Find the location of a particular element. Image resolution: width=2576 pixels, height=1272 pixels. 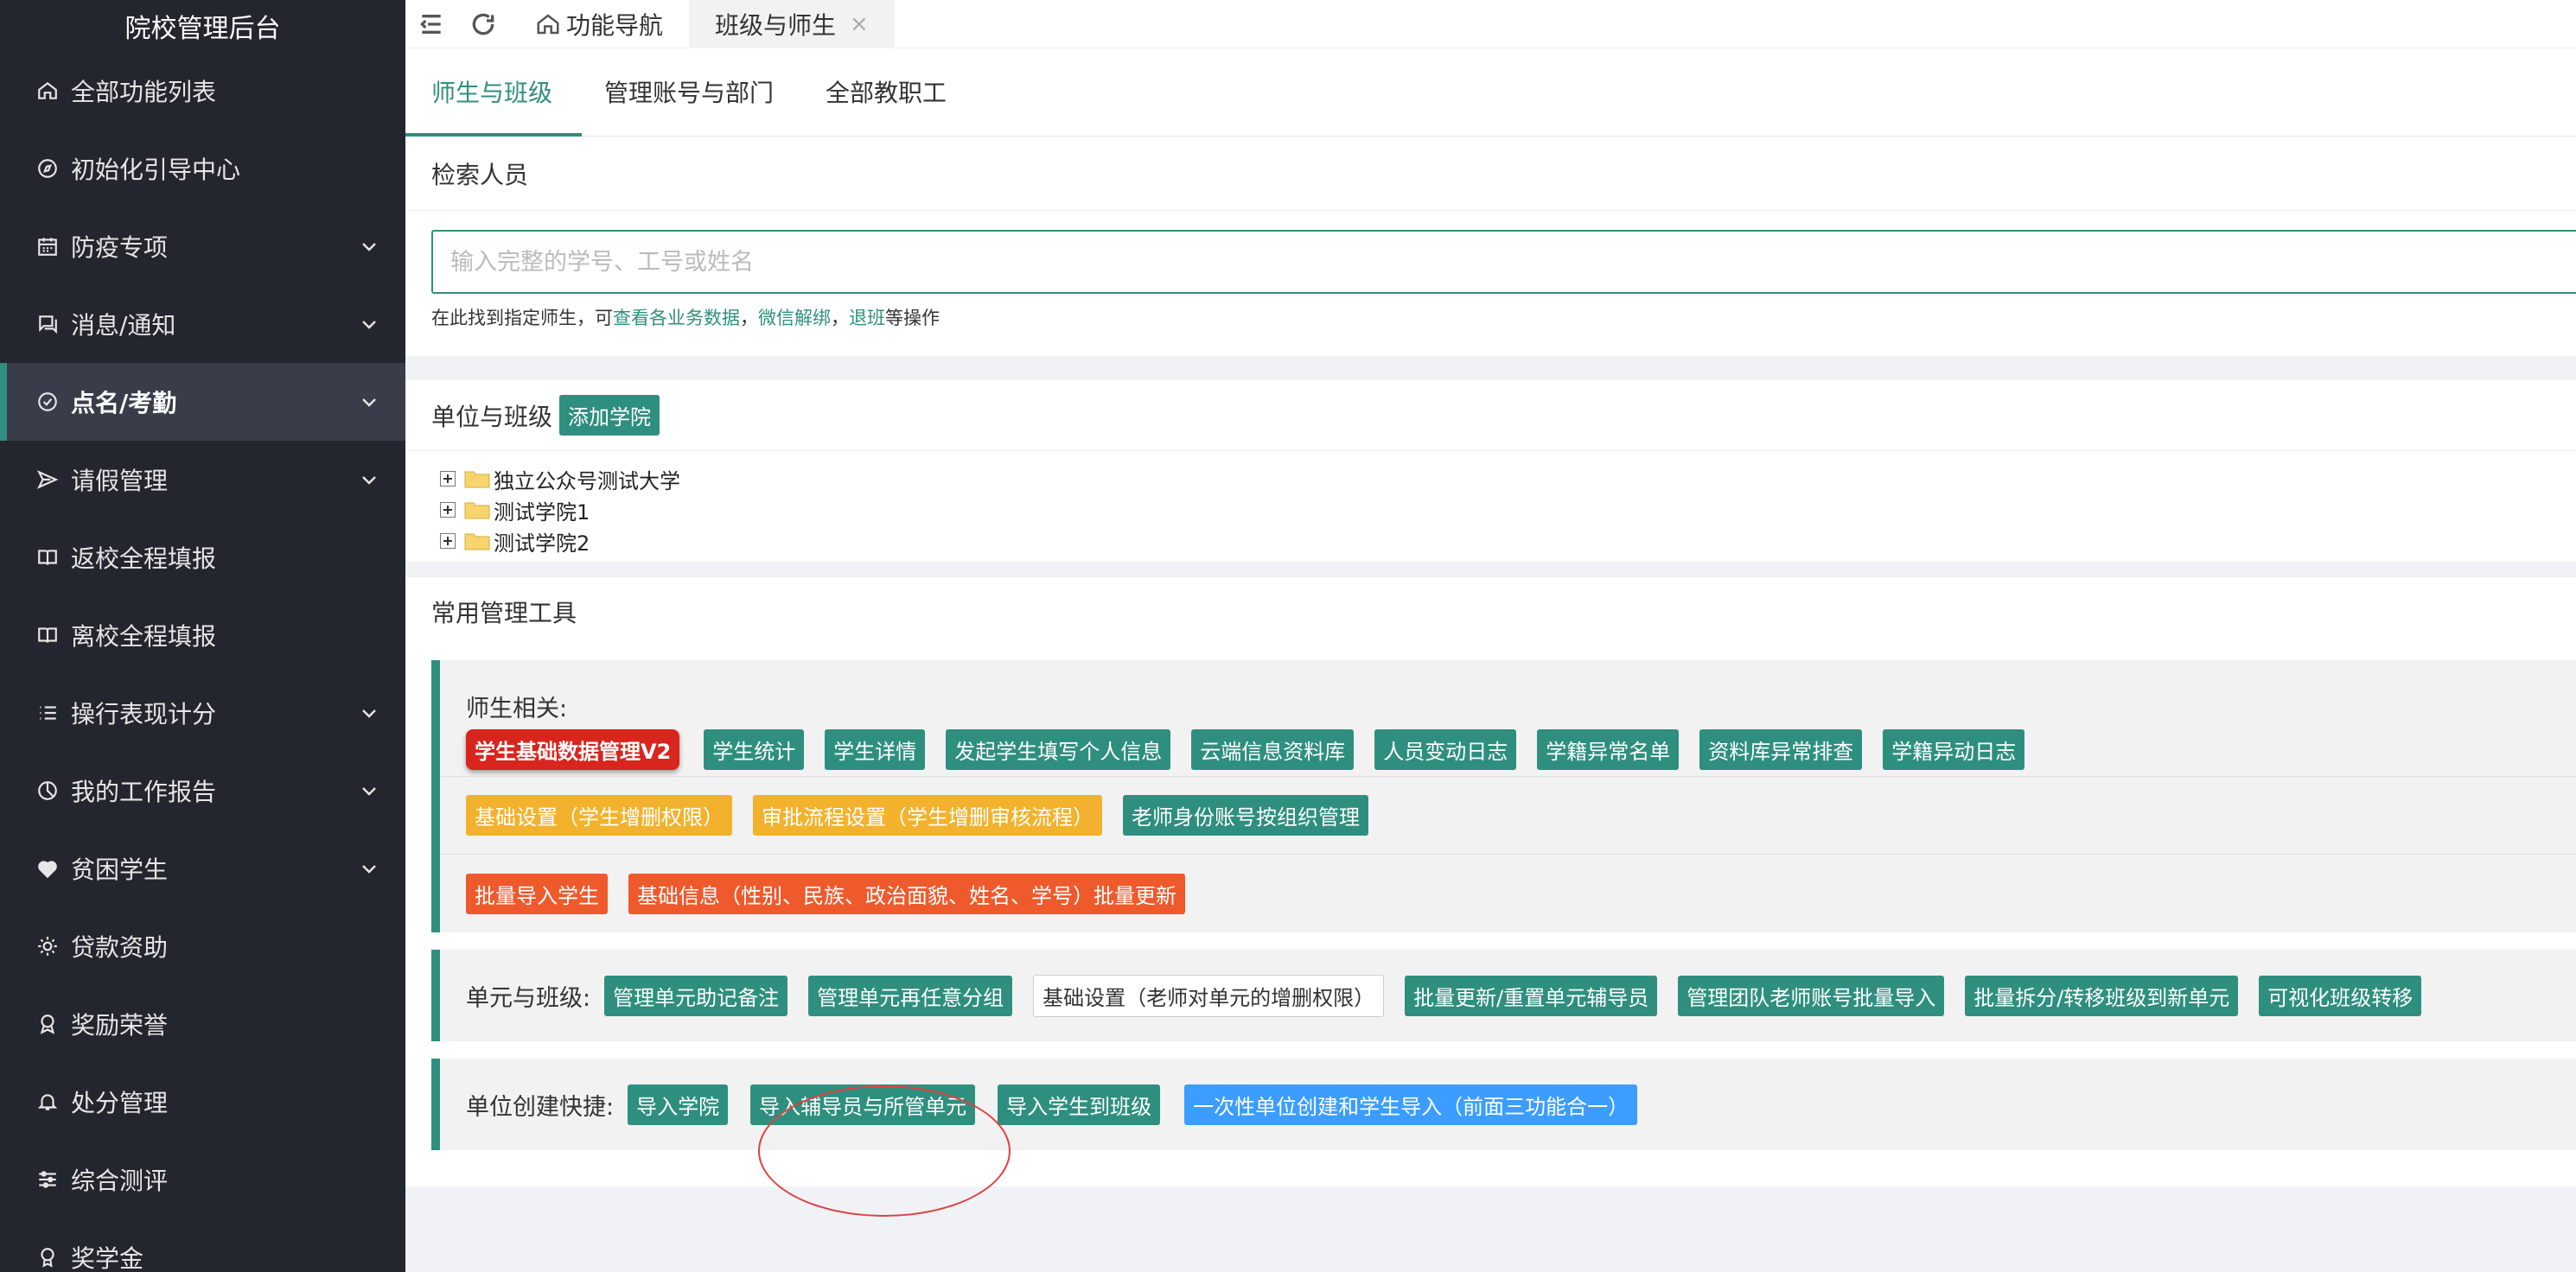

sidebar-item-label: 离校全程填报 is located at coordinates (144, 636).